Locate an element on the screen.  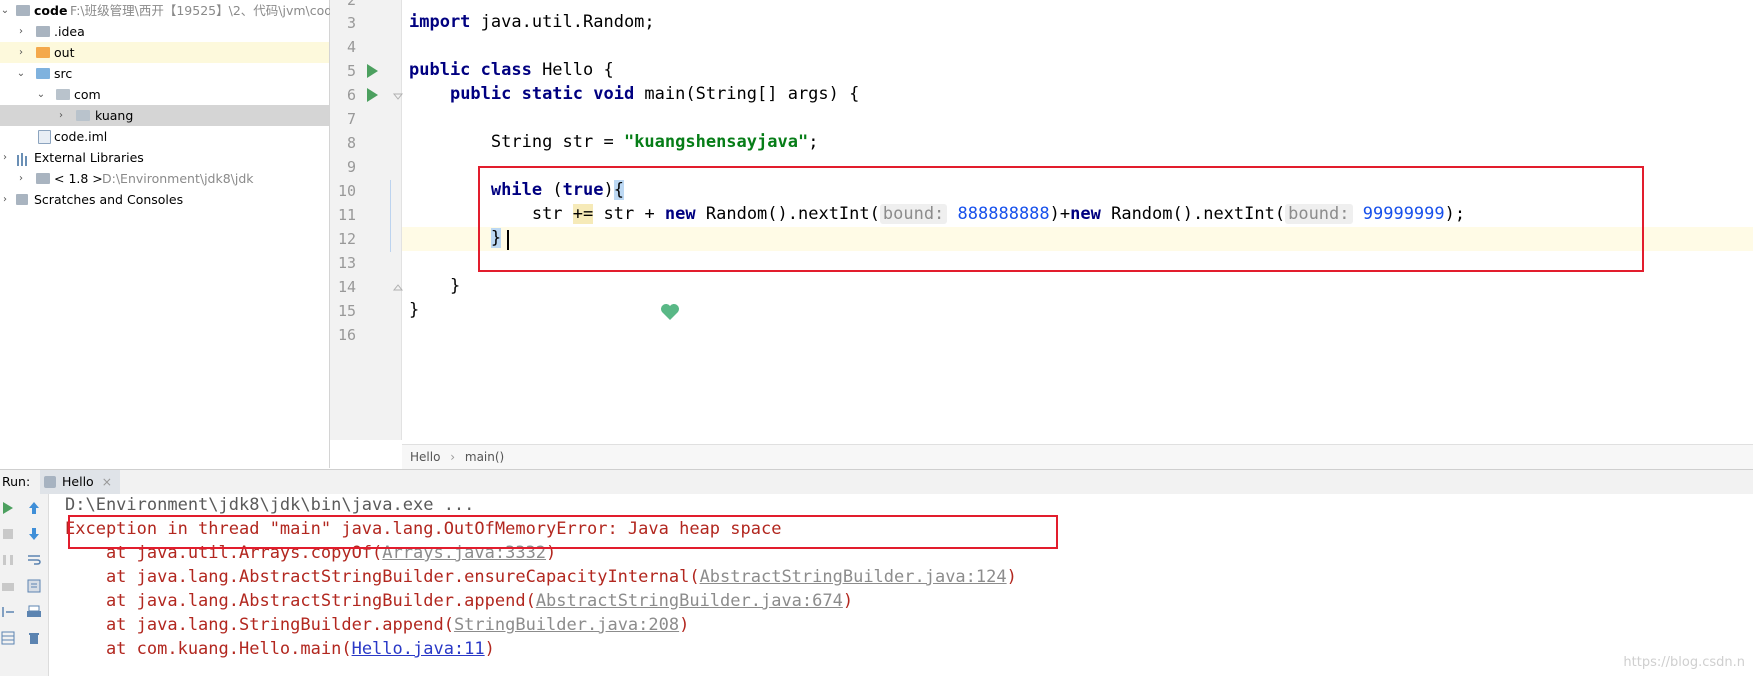
arrow-up-icon is located at coordinates (34, 508).